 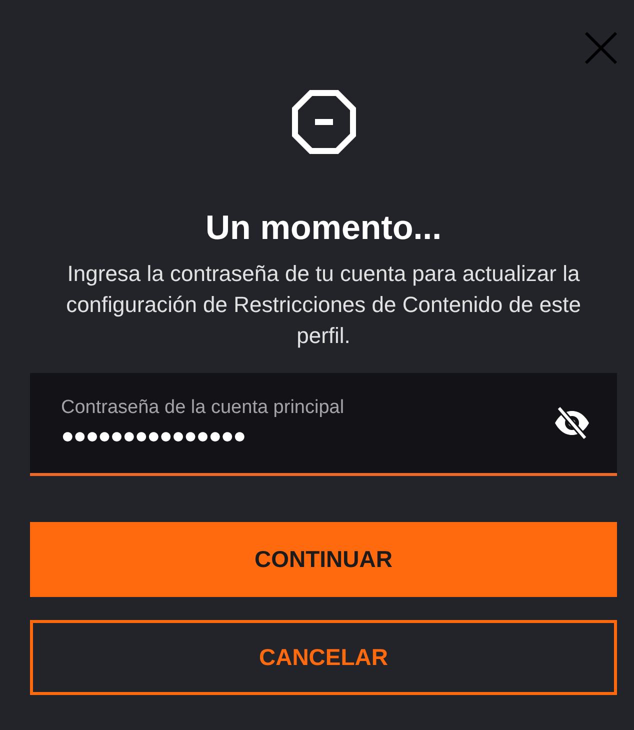 What do you see at coordinates (203, 408) in the screenshot?
I see `field-label: Contraseña de la cuenta principal` at bounding box center [203, 408].